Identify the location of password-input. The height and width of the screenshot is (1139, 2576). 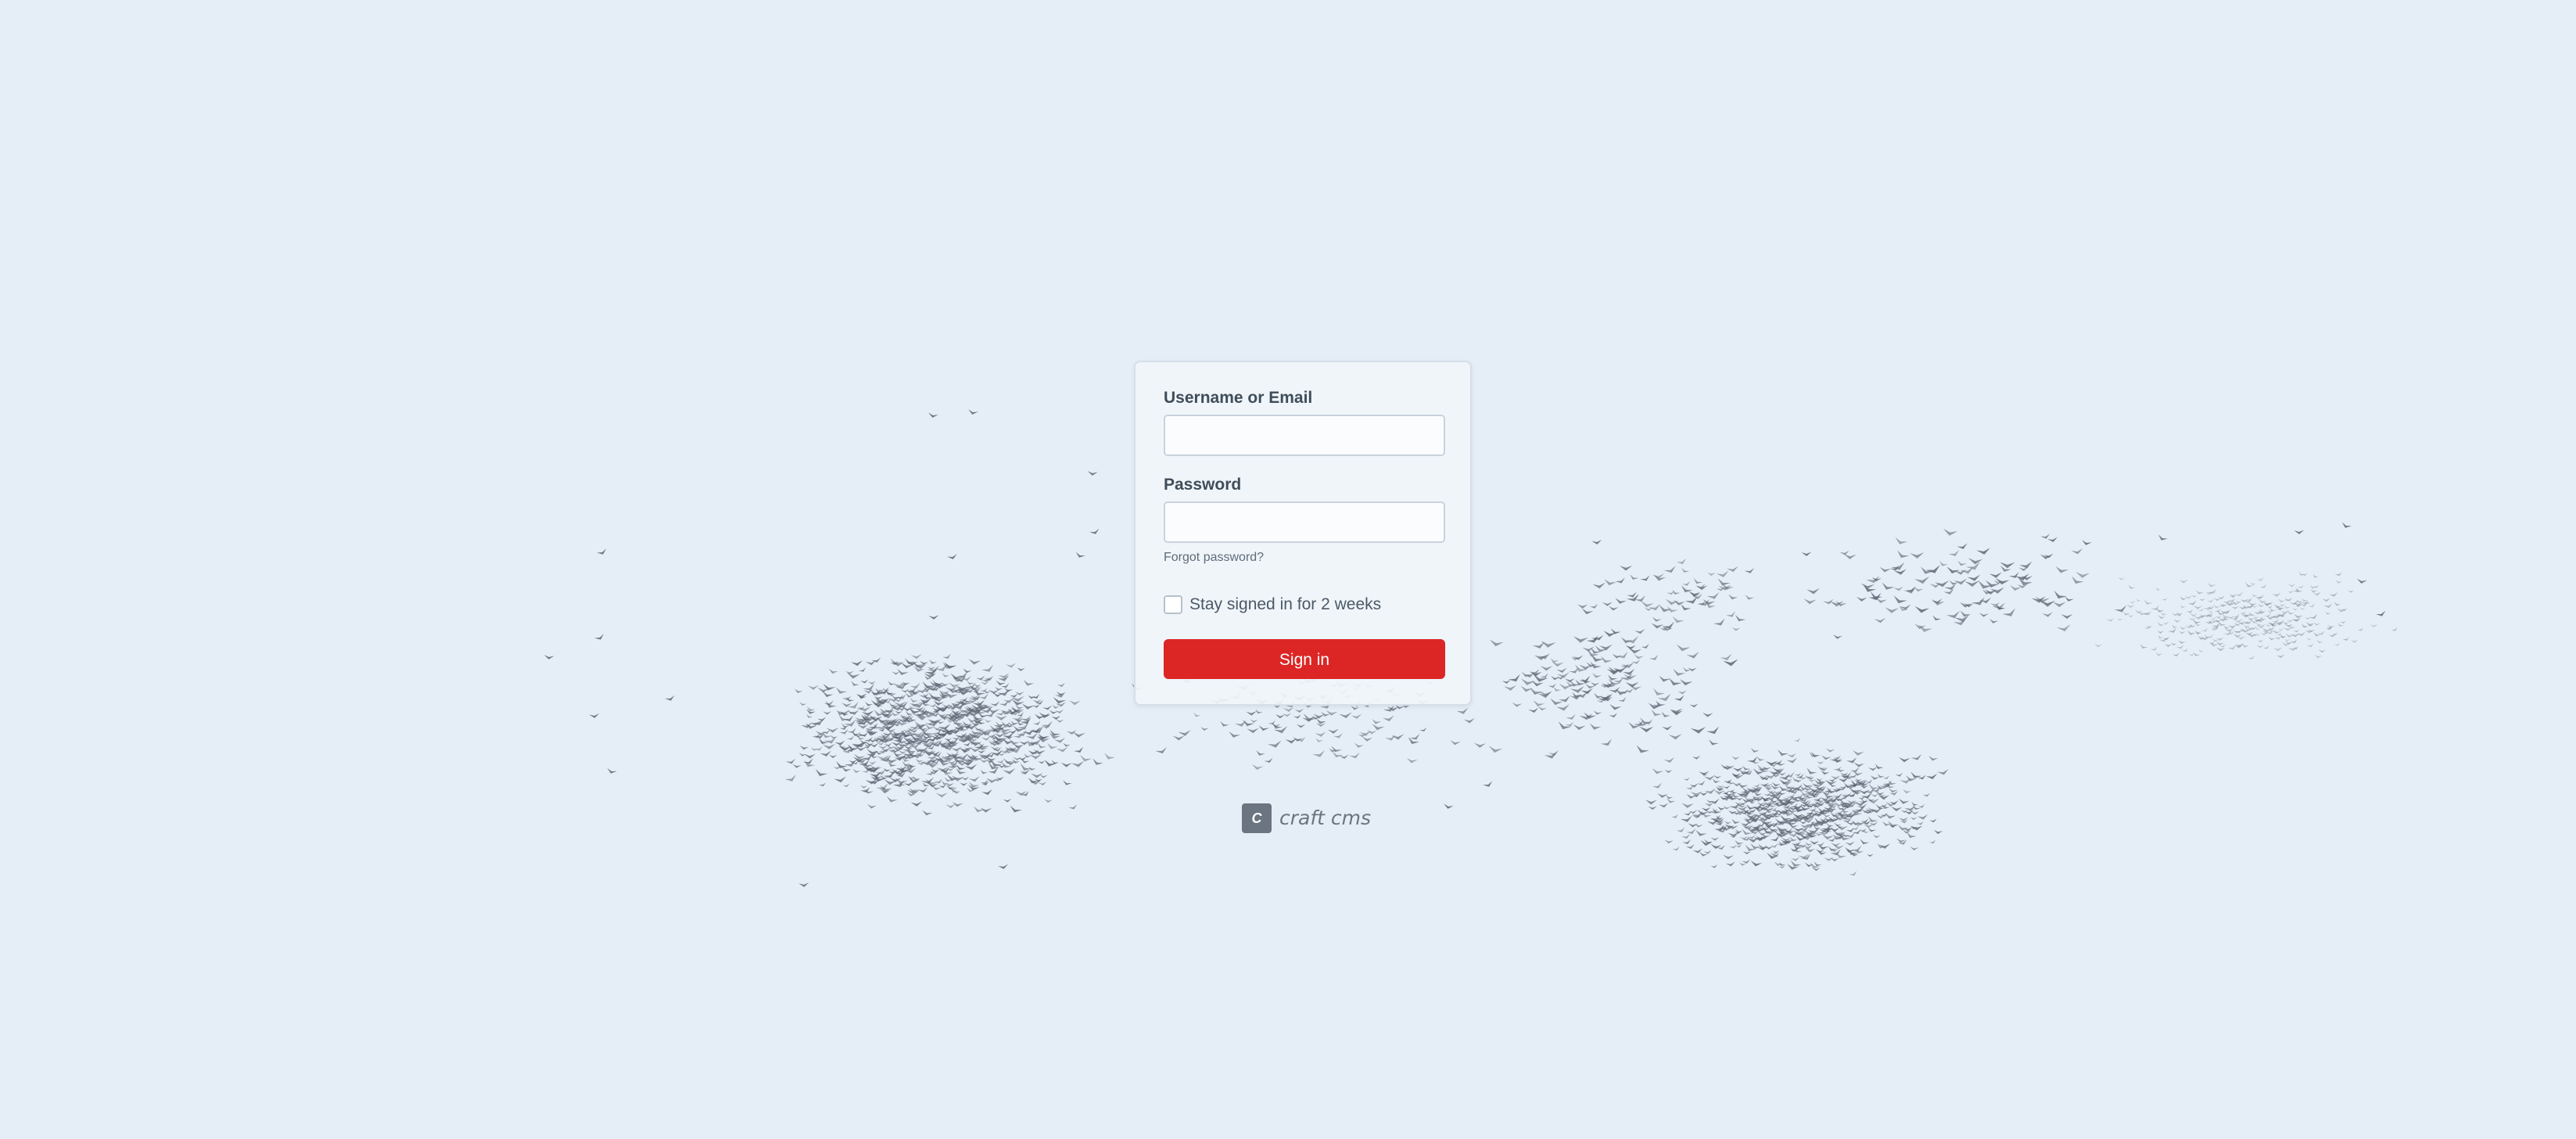
(1304, 522).